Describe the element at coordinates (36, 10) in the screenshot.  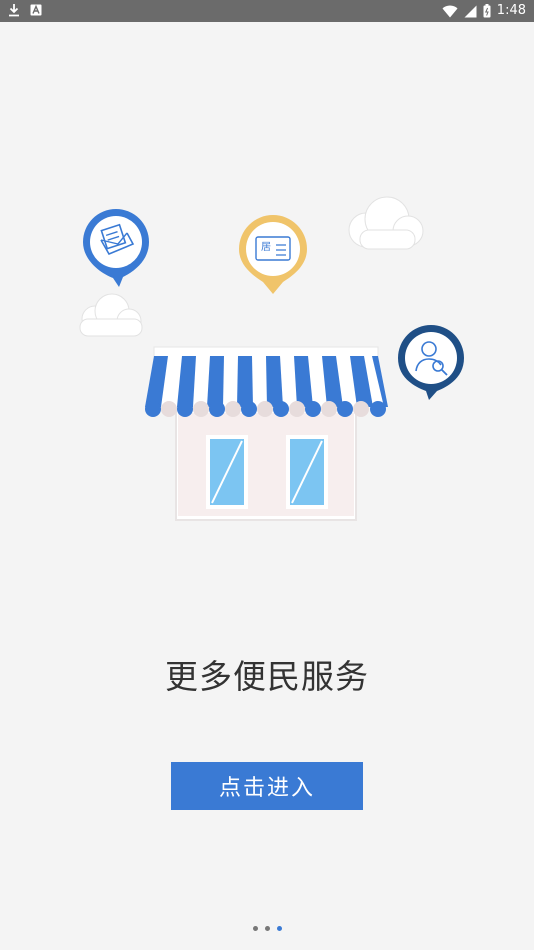
I see `a-notification-icon` at that location.